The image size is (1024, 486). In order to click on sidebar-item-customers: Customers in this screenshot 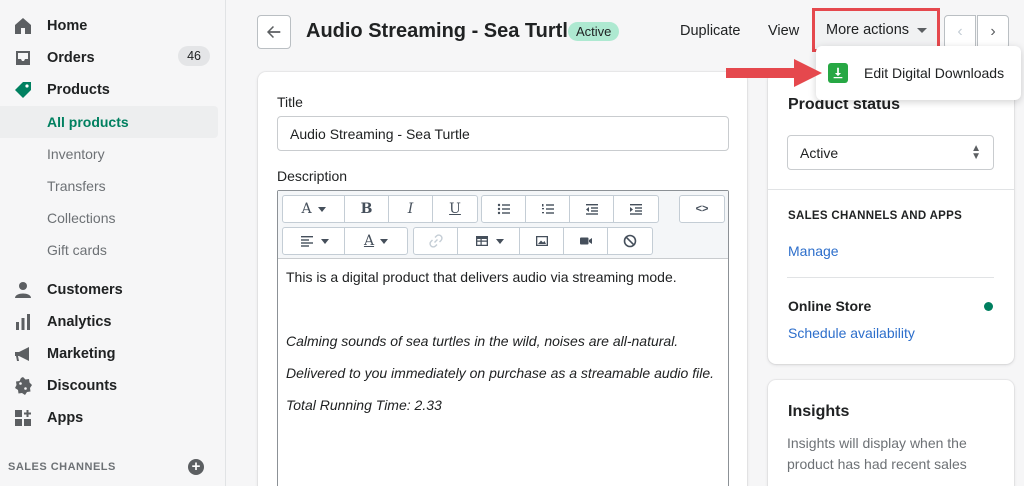, I will do `click(109, 290)`.